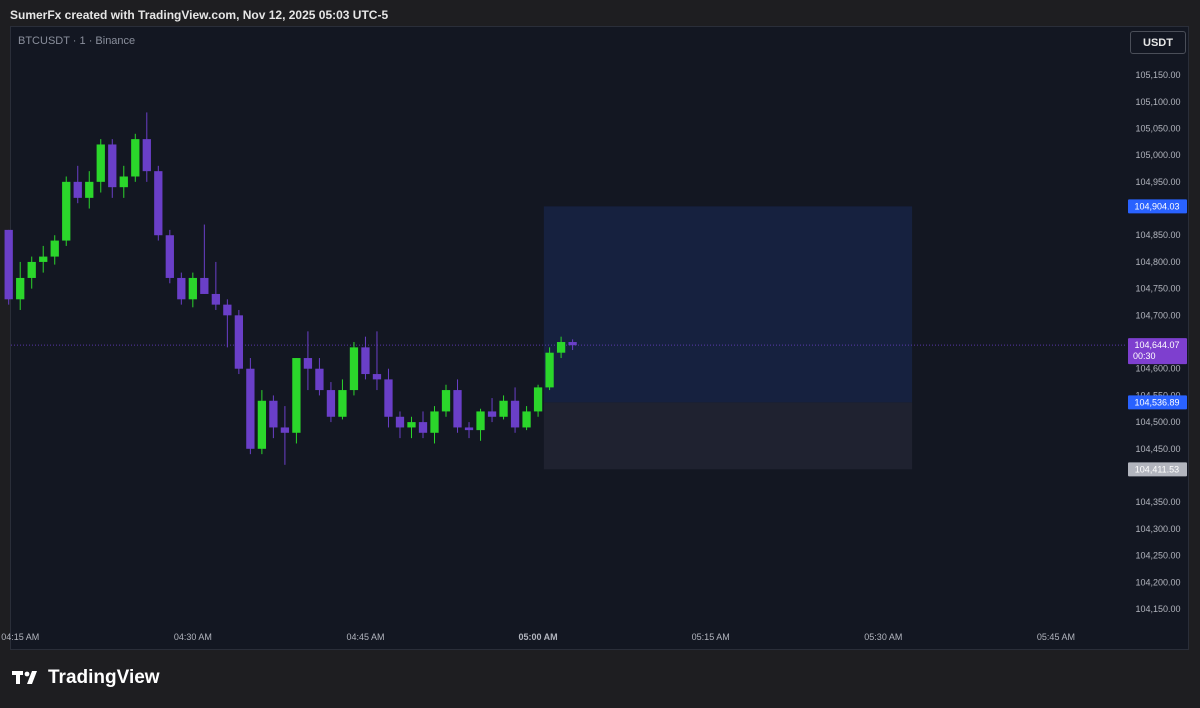 The image size is (1200, 708). What do you see at coordinates (1157, 529) in the screenshot?
I see `y-tick-label: 104,300.00` at bounding box center [1157, 529].